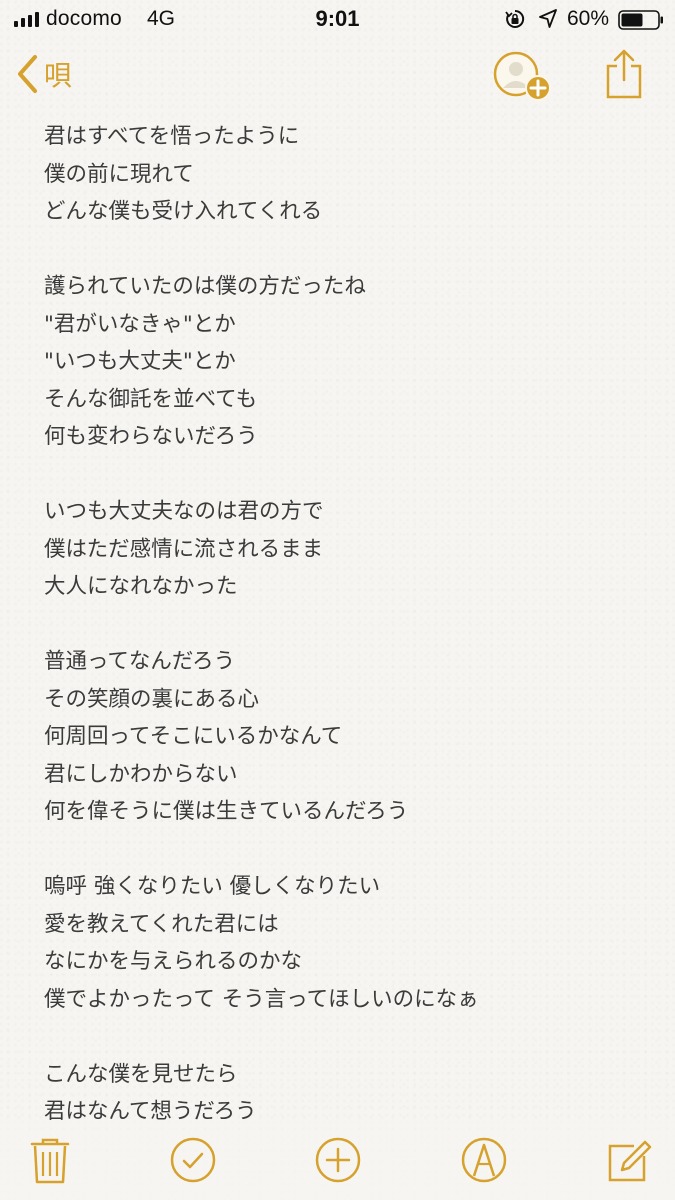 Image resolution: width=675 pixels, height=1200 pixels. I want to click on compose-icon, so click(628, 1160).